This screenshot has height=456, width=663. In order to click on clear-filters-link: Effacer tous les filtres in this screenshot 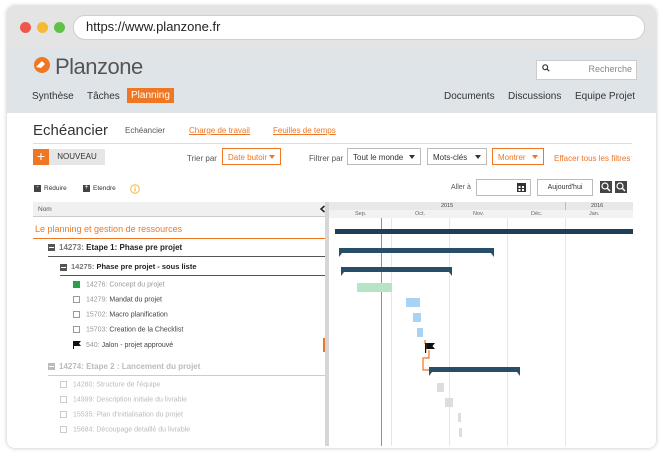, I will do `click(592, 158)`.